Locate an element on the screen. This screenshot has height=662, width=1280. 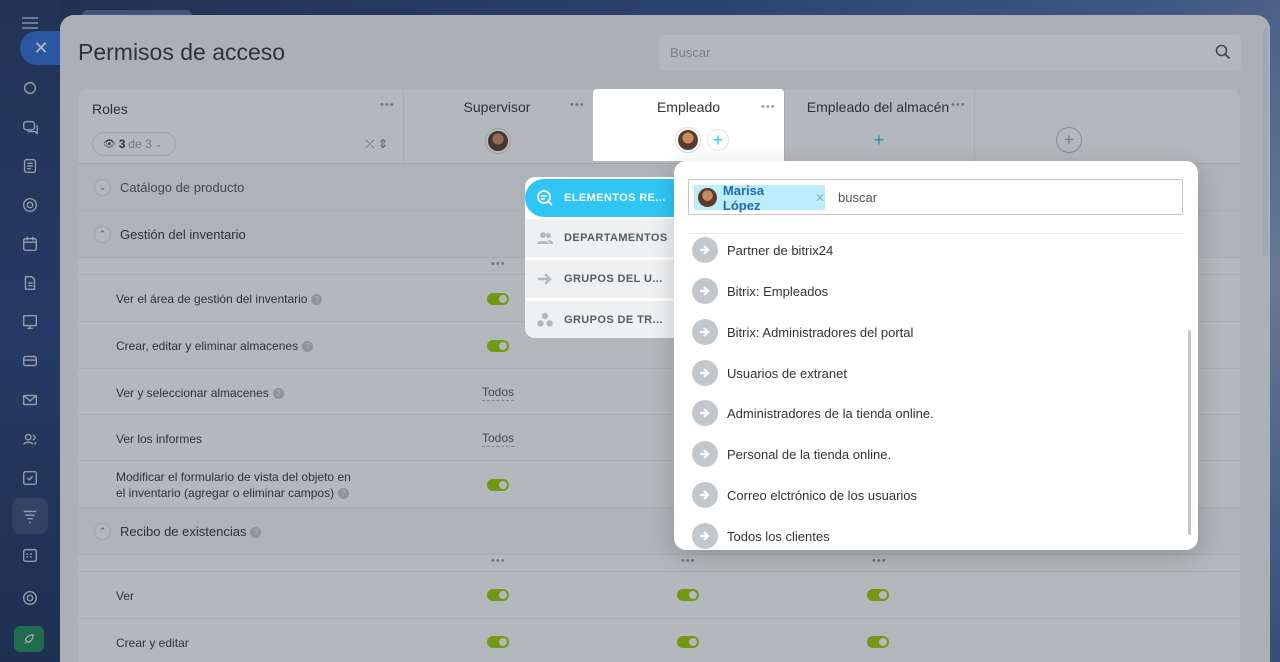
list-item: Correo elctrónico de los usuarios is located at coordinates (804, 495).